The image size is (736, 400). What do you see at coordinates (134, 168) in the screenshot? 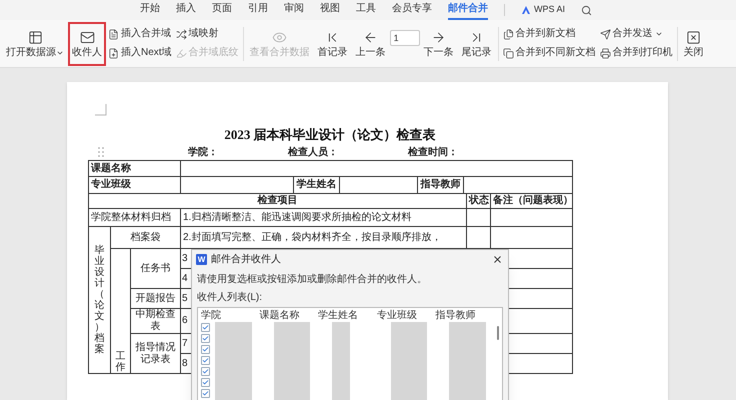
I see `table-cell: 课题名称` at bounding box center [134, 168].